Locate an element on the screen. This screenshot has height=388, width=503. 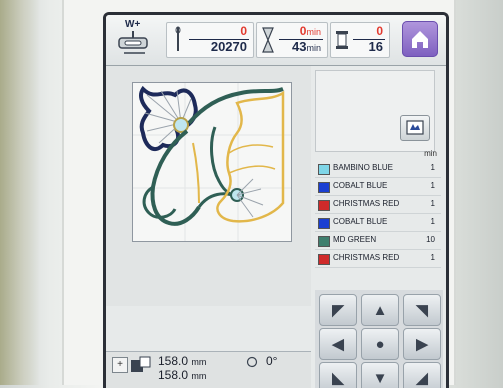
preview-view-button is located at coordinates (415, 128).